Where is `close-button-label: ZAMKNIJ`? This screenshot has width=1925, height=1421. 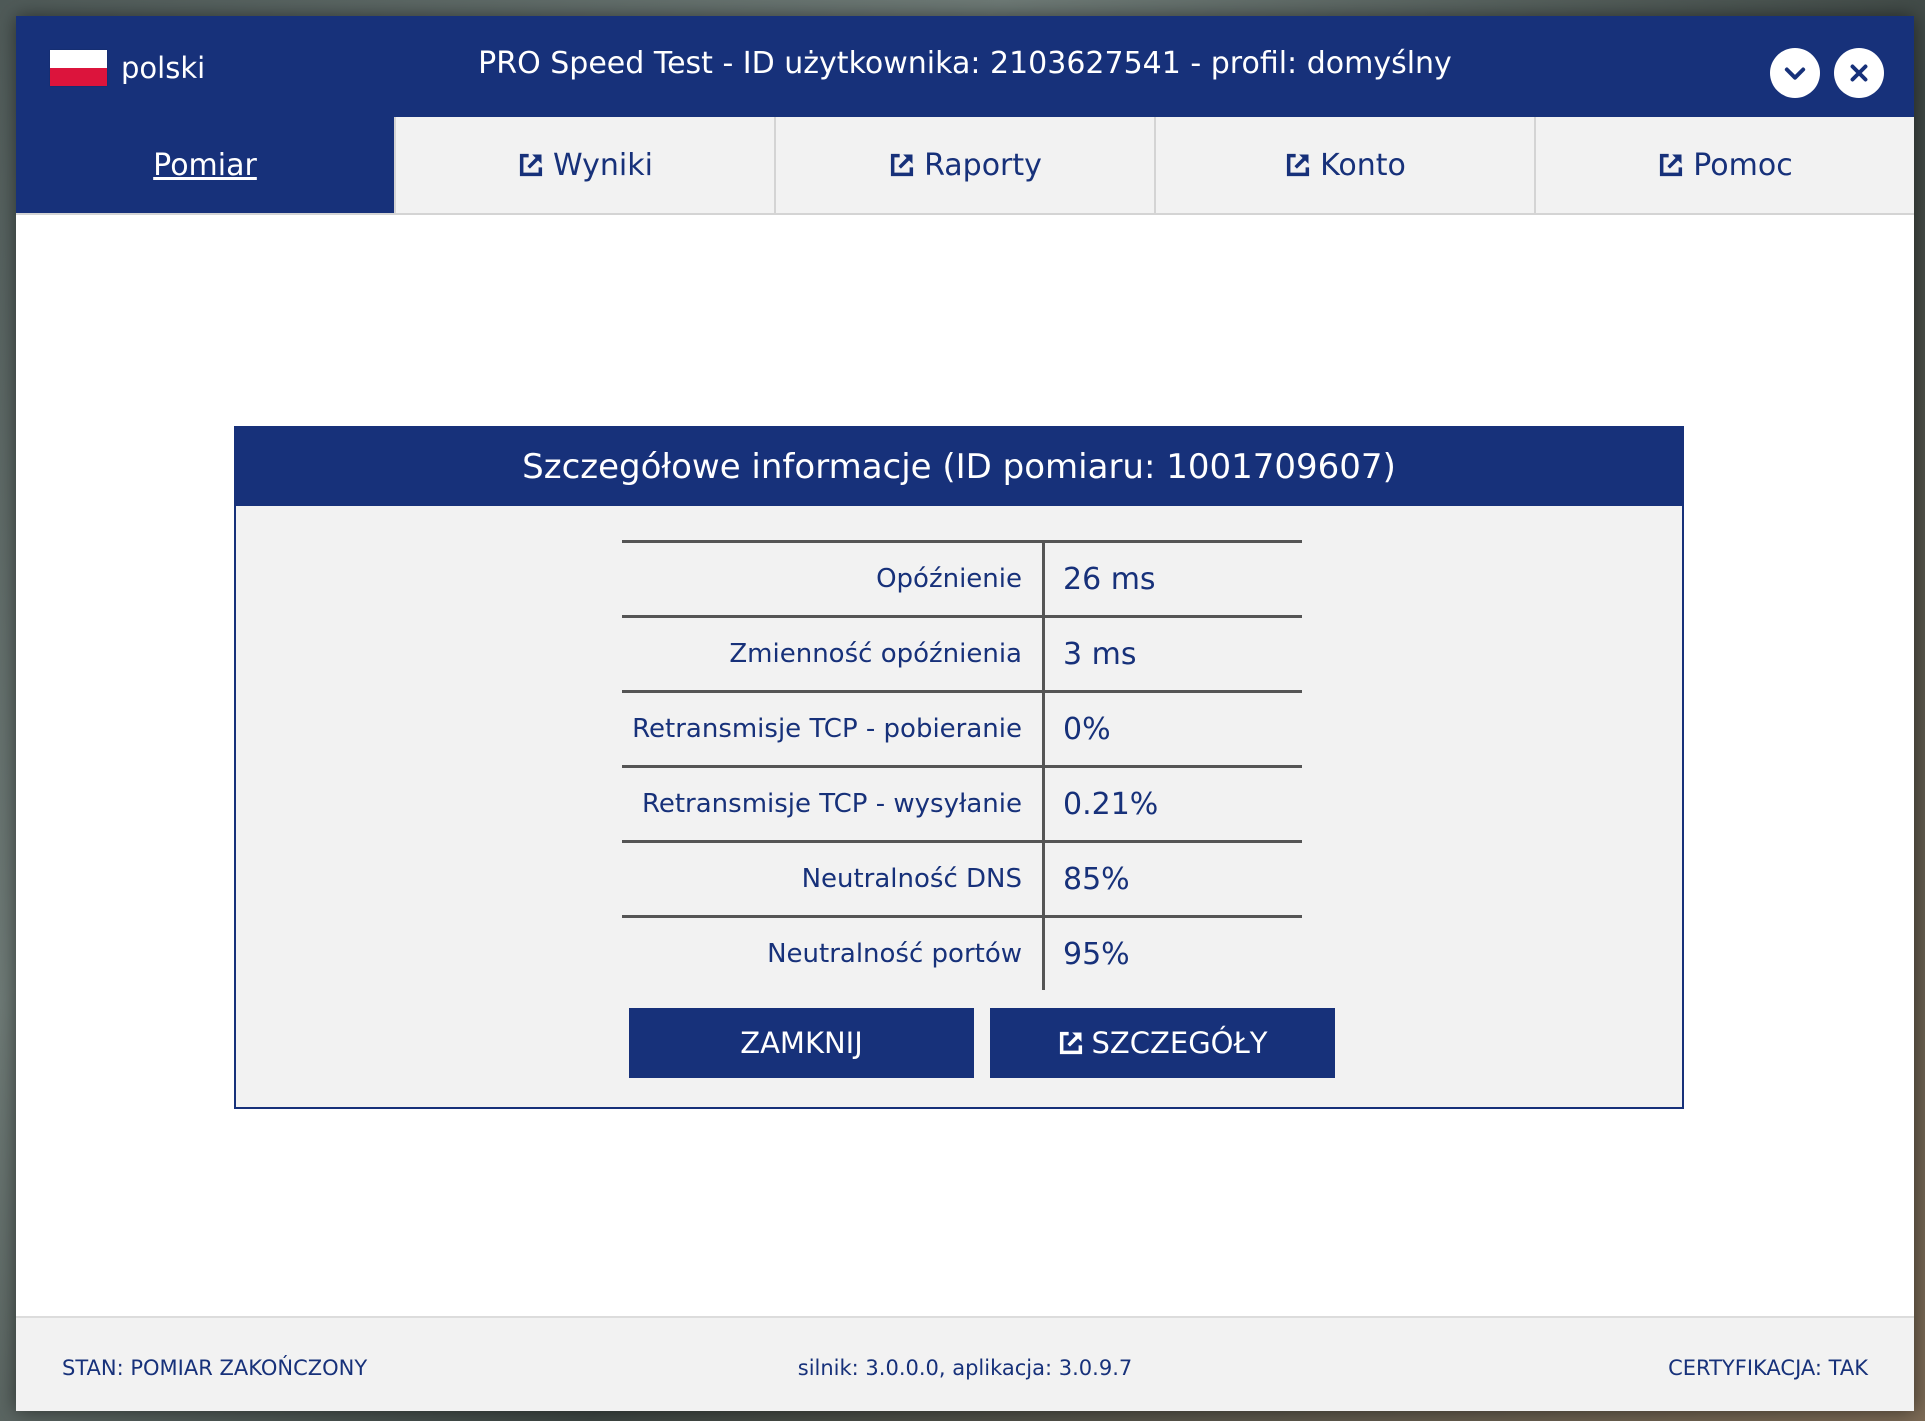 close-button-label: ZAMKNIJ is located at coordinates (801, 1043).